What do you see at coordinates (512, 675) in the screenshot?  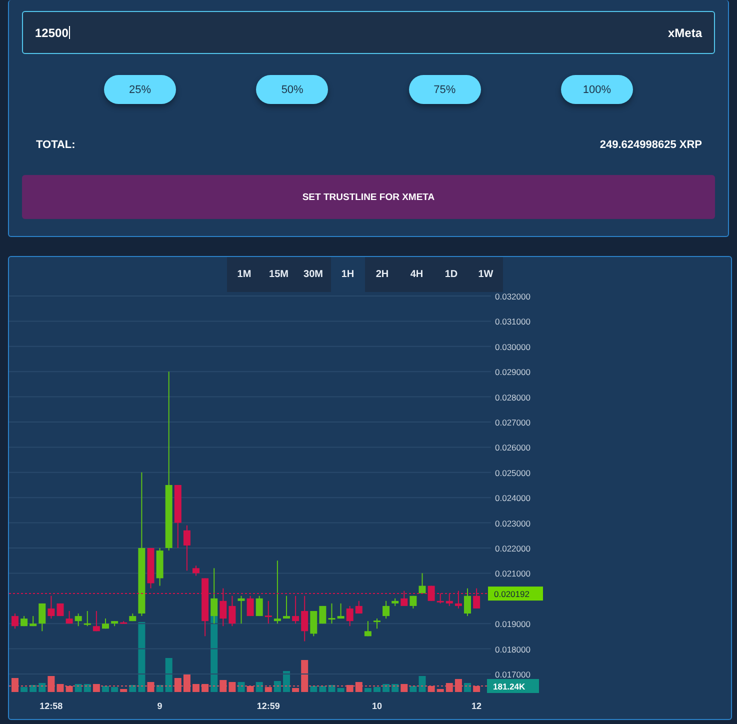 I see `price-axis-label: 0.017000` at bounding box center [512, 675].